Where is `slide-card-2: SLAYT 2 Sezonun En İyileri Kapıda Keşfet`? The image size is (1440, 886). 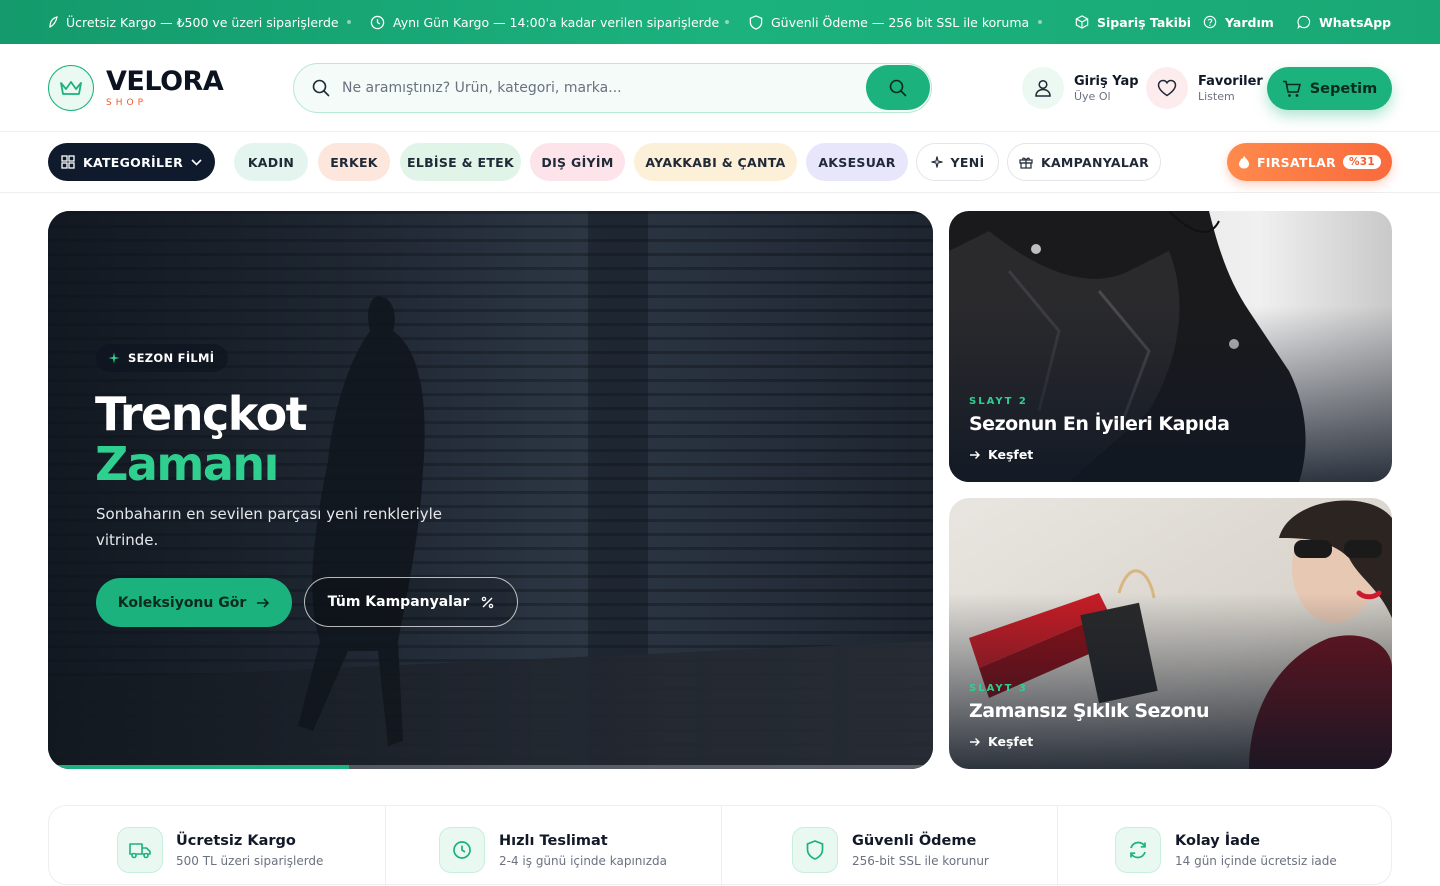
slide-card-2: SLAYT 2 Sezonun En İyileri Kapıda Keşfet is located at coordinates (1170, 346).